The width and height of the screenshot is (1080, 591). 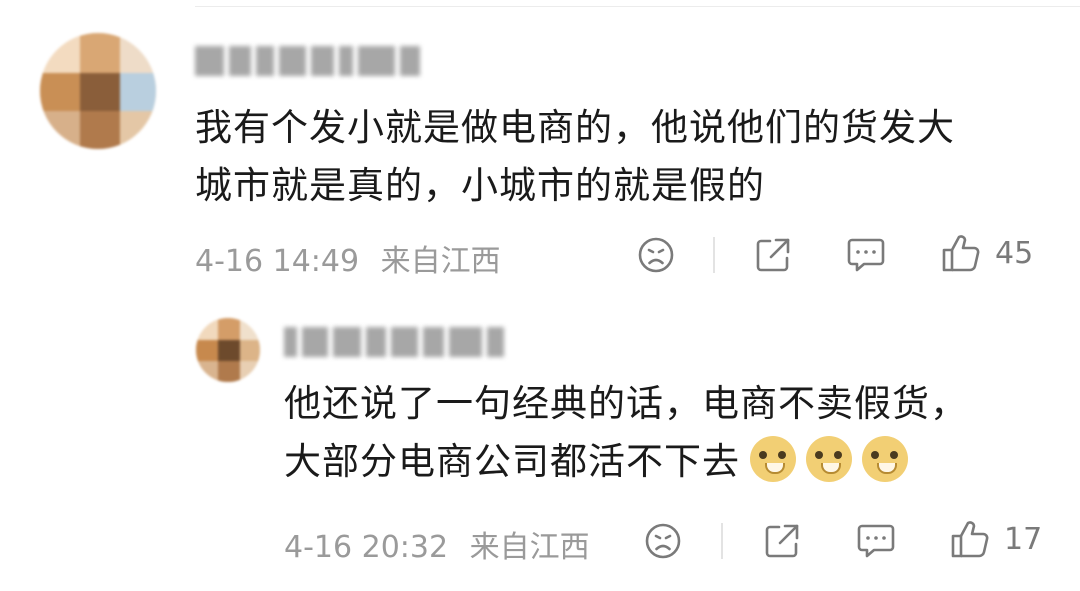 I want to click on timestamp: 4-16 20:32, so click(x=366, y=547).